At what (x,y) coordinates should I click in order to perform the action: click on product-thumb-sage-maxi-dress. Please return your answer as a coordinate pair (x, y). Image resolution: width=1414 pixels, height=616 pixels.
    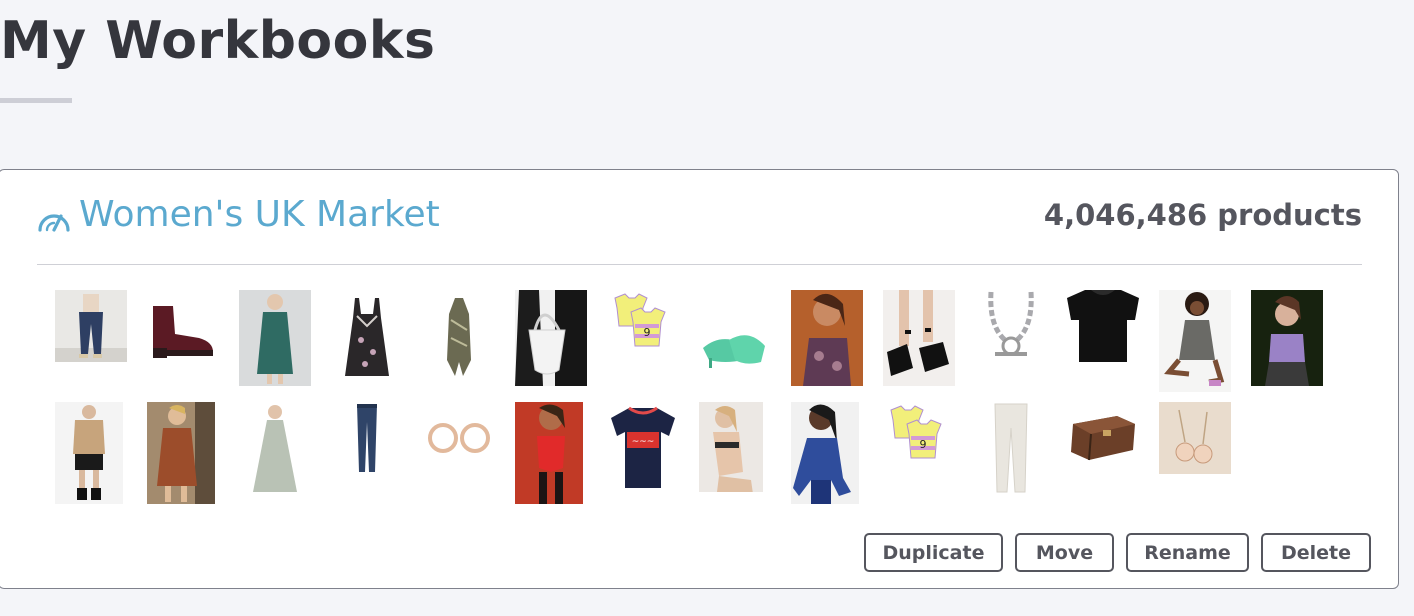
    Looking at the image, I should click on (275, 448).